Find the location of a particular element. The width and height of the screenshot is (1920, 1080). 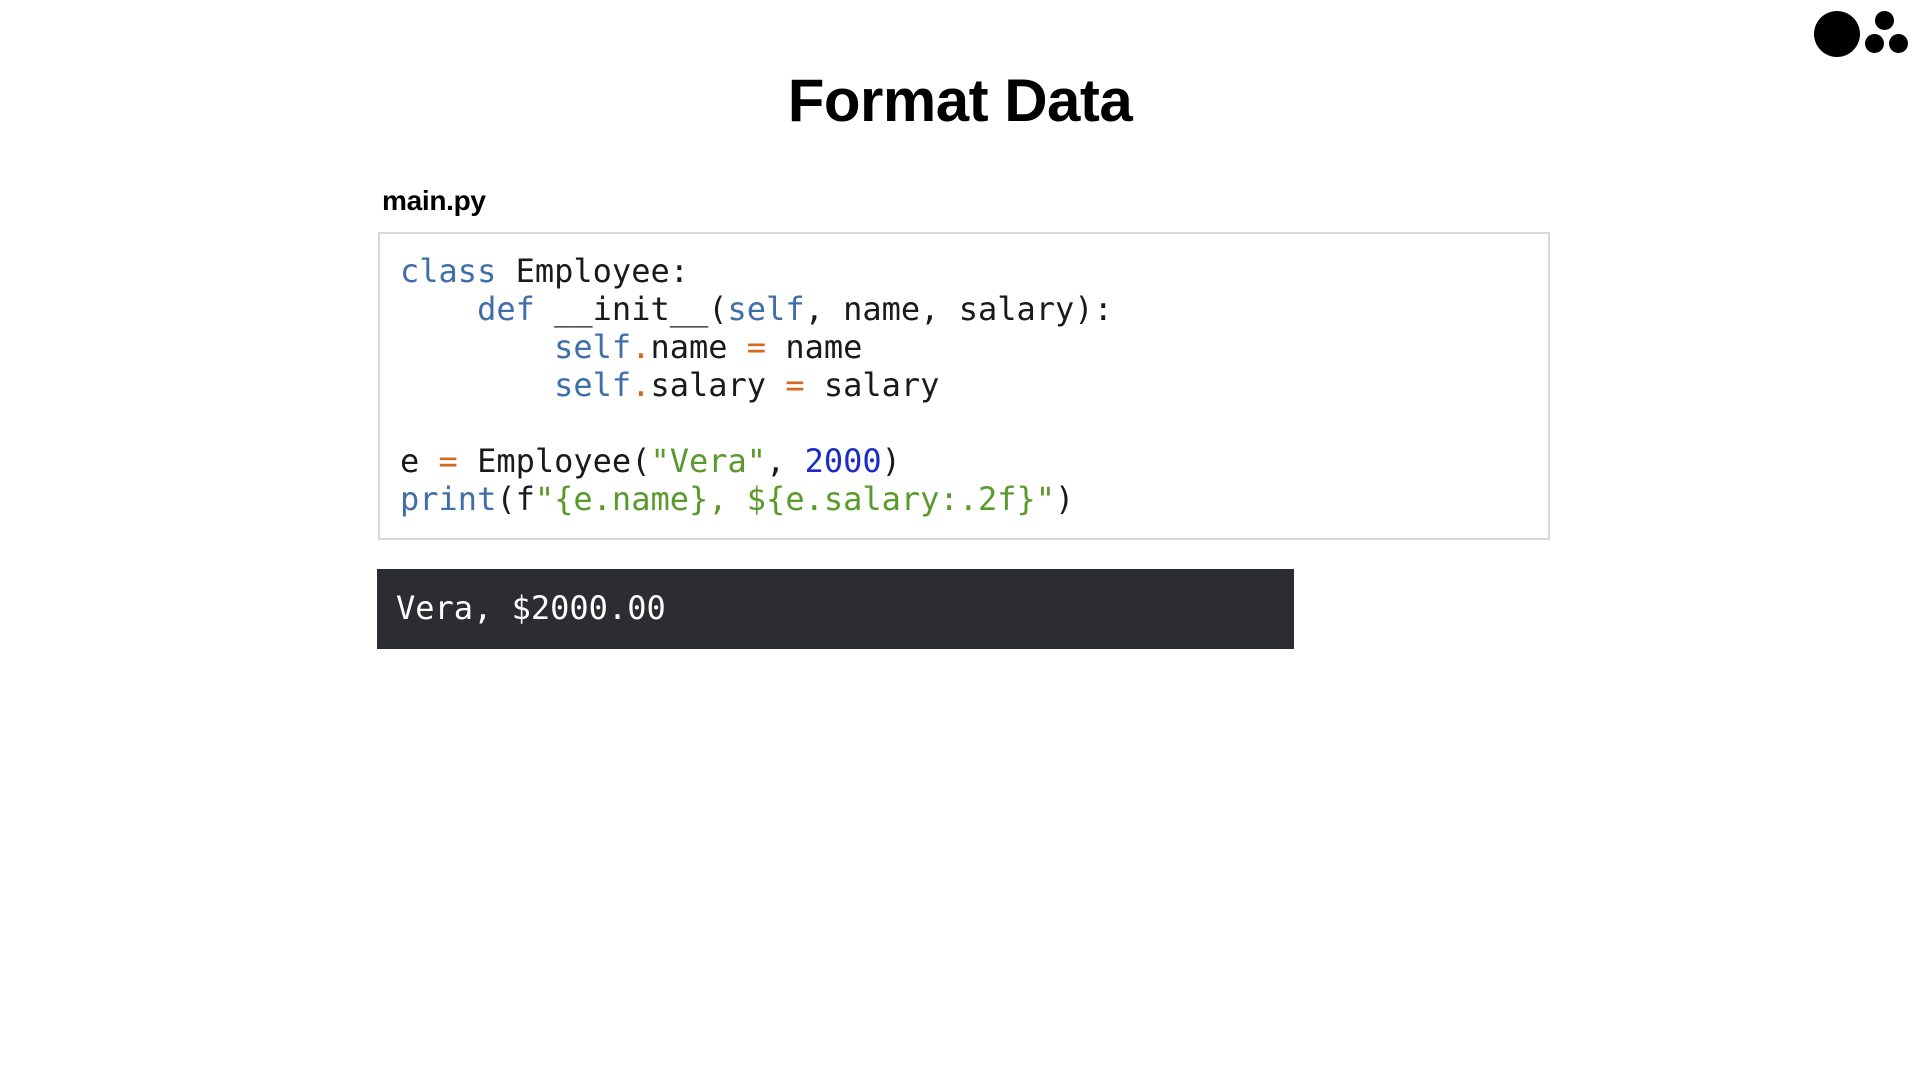

code-token: (f is located at coordinates (515, 499).